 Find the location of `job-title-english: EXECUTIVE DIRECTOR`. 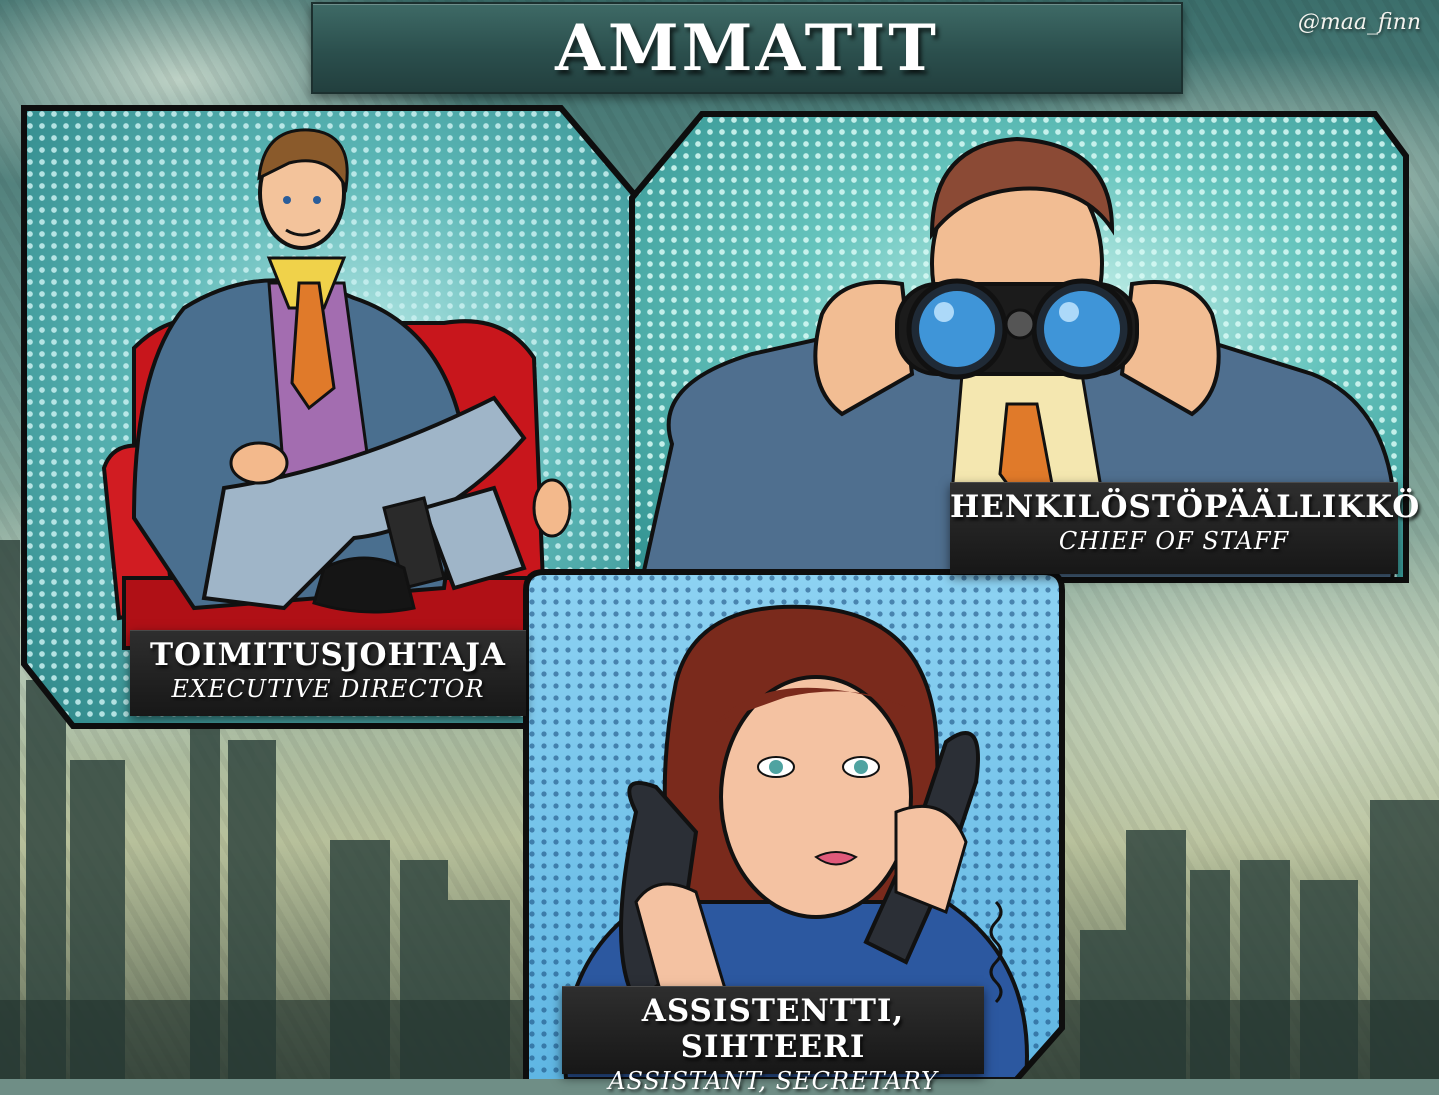

job-title-english: EXECUTIVE DIRECTOR is located at coordinates (328, 689).